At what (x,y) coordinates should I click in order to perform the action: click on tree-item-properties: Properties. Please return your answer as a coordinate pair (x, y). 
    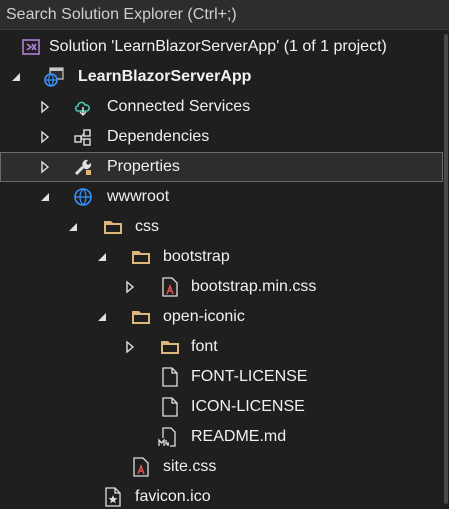
    Looking at the image, I should click on (221, 167).